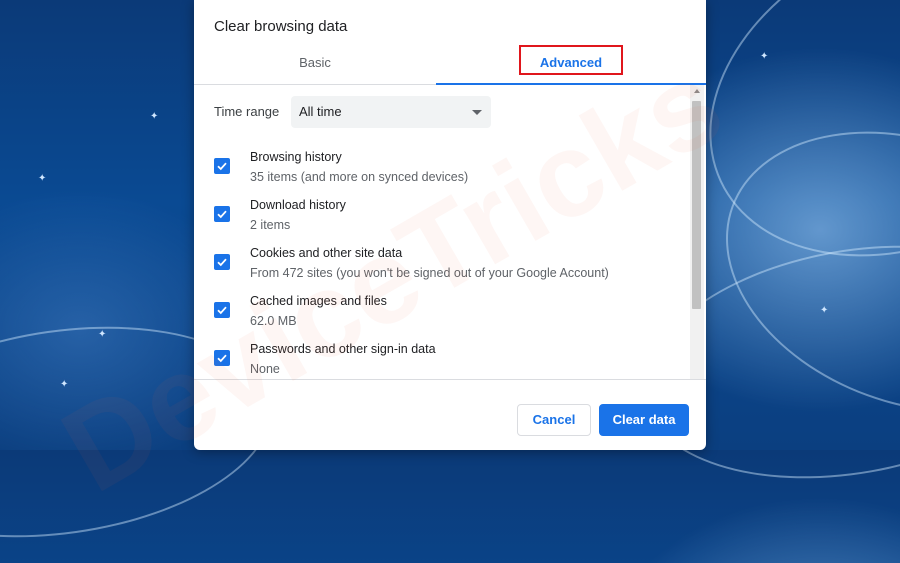 The height and width of the screenshot is (563, 900). What do you see at coordinates (439, 219) in the screenshot?
I see `list-item-download-history: Download history 2 items` at bounding box center [439, 219].